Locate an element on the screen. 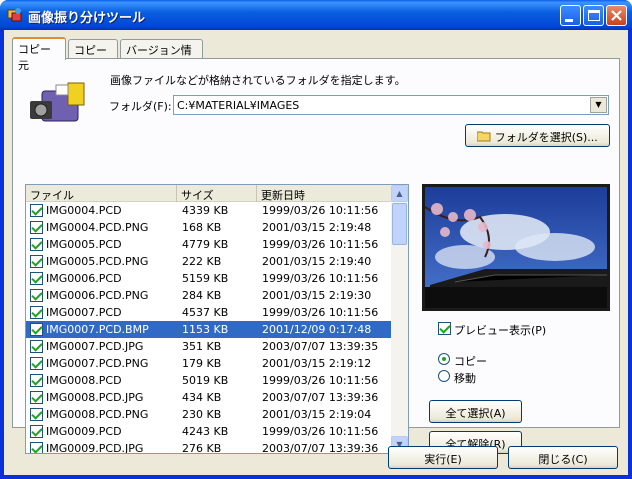 The image size is (632, 479). file-size-cell: 5159 KB is located at coordinates (205, 278).